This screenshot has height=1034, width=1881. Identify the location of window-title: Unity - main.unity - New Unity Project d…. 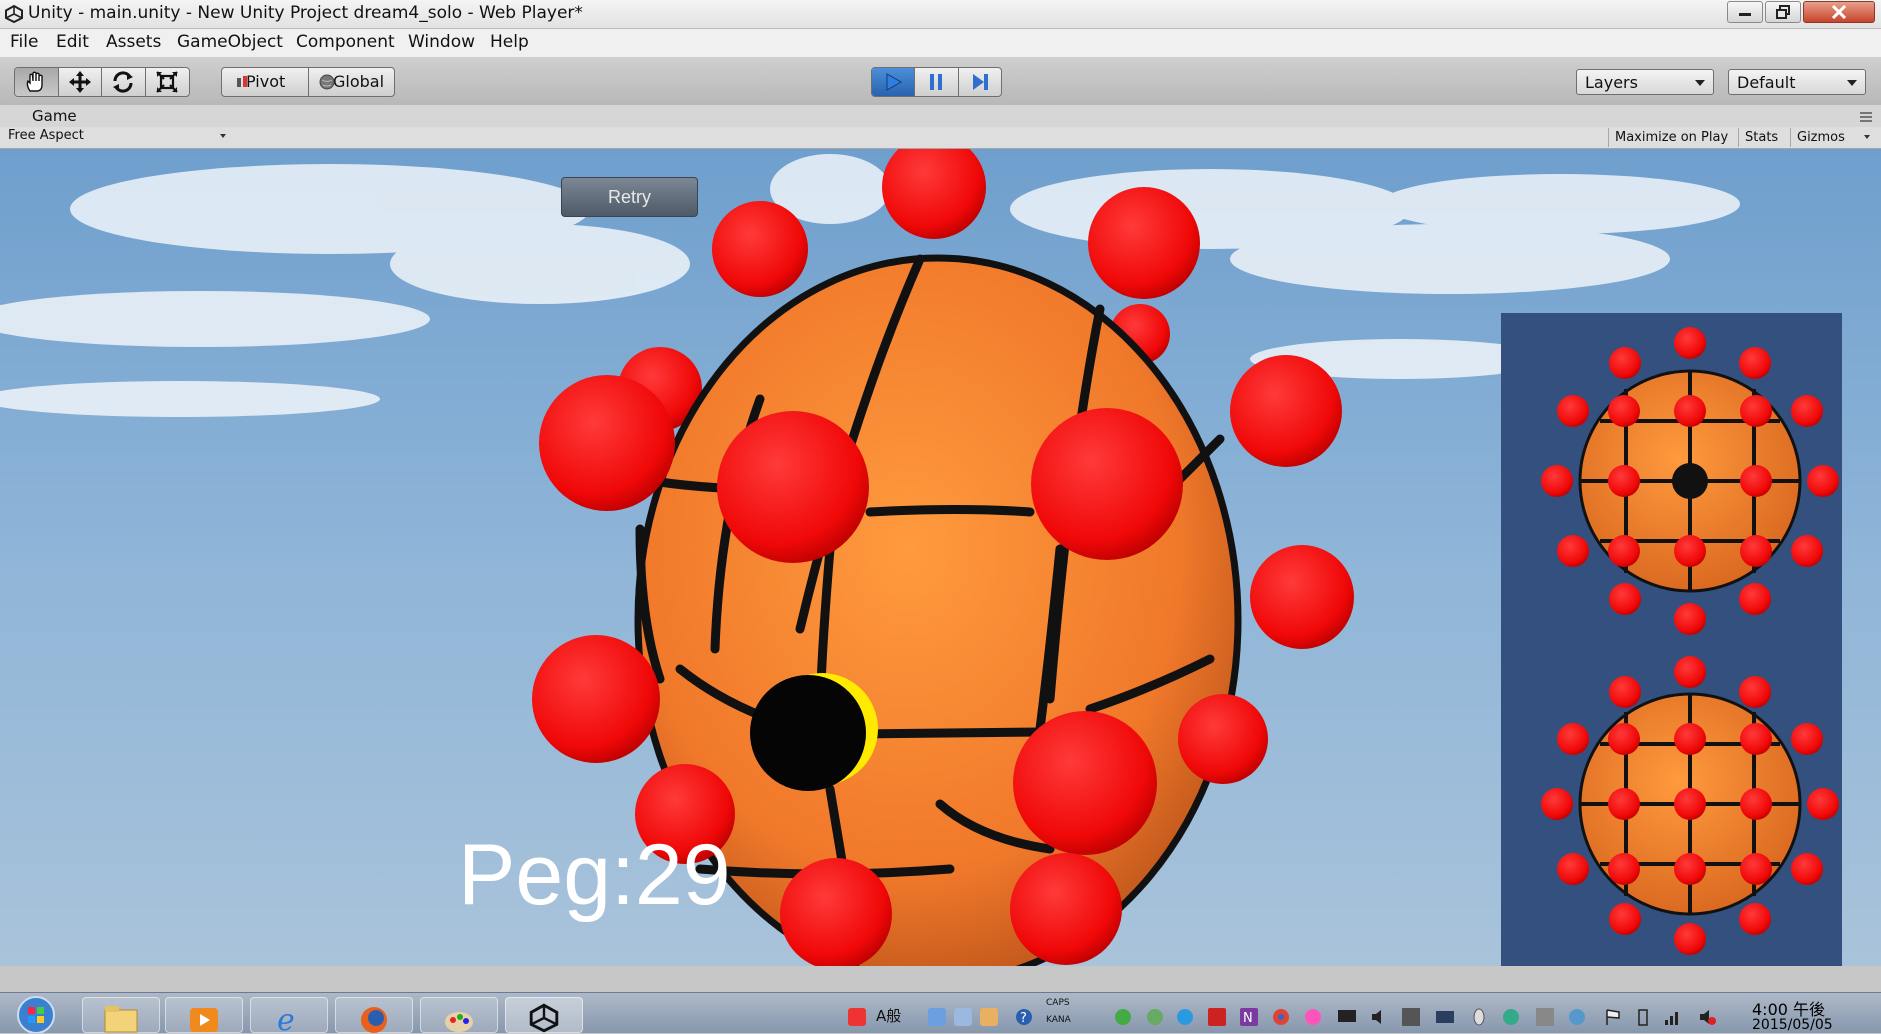
(305, 13).